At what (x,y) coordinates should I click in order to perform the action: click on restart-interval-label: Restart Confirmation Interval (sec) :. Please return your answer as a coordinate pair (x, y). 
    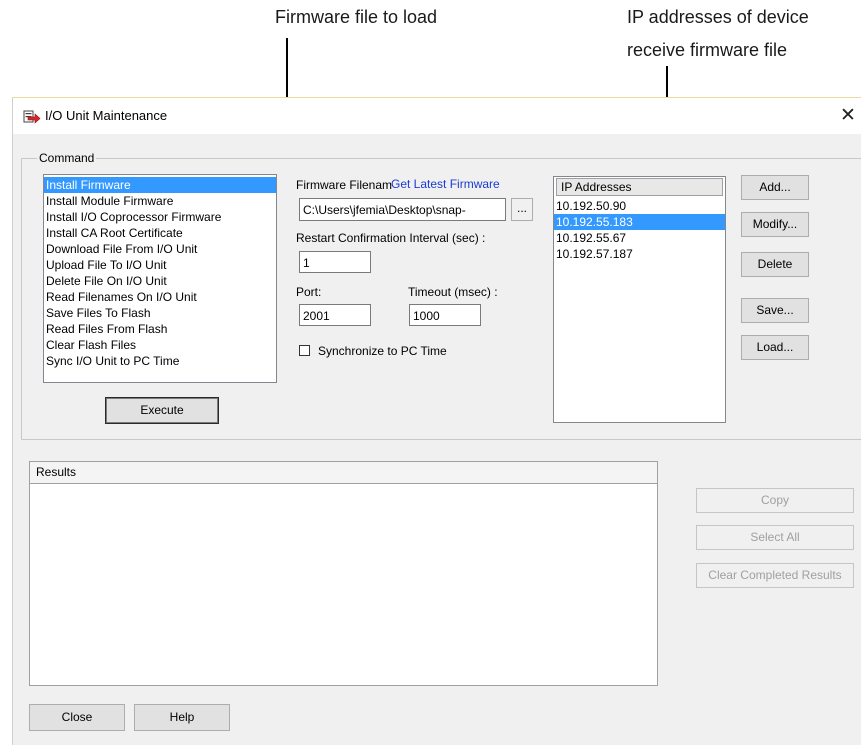
    Looking at the image, I should click on (391, 238).